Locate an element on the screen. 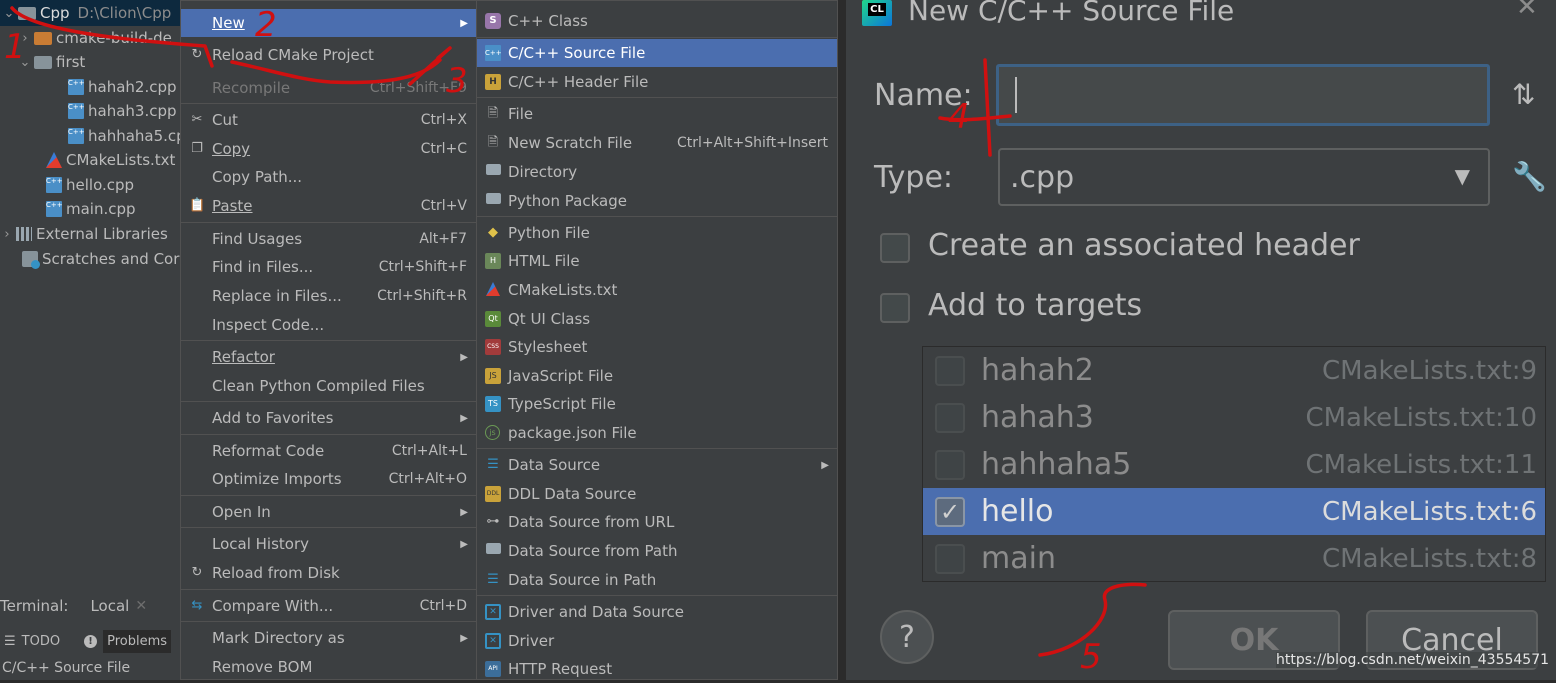  submenu-item-directory: Directory is located at coordinates (657, 172).